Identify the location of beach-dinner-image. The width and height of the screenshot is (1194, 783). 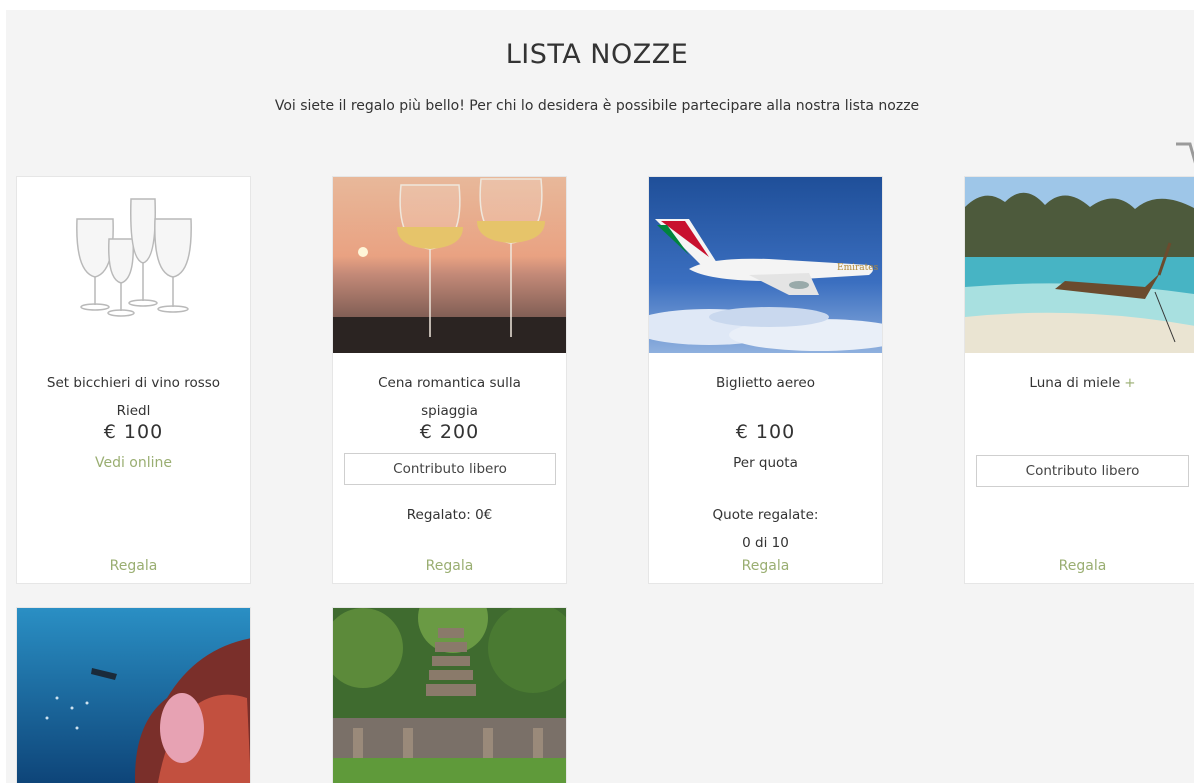
(449, 265).